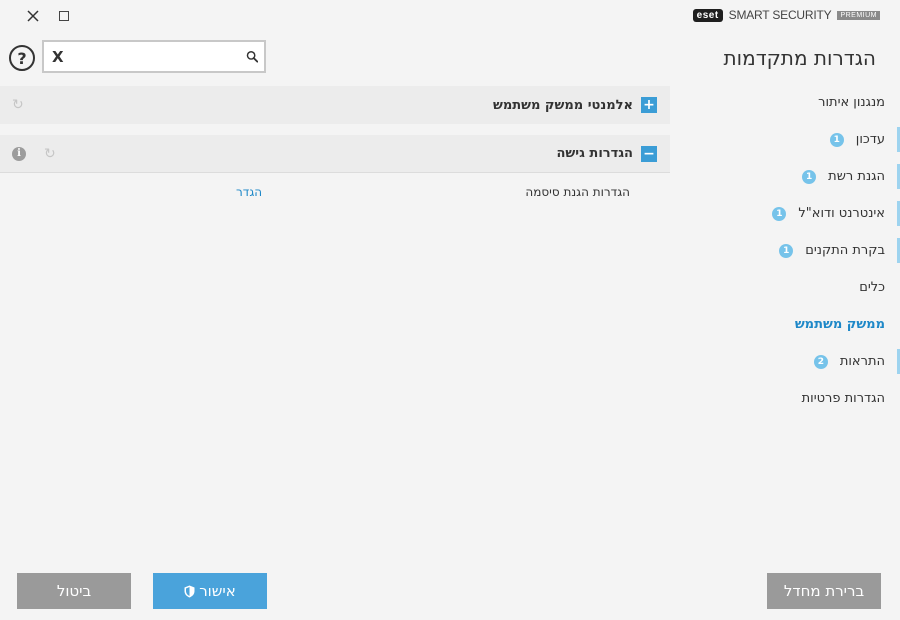 The width and height of the screenshot is (900, 620). I want to click on password-protection-label: הגדרות הגנת סיסמה, so click(577, 192).